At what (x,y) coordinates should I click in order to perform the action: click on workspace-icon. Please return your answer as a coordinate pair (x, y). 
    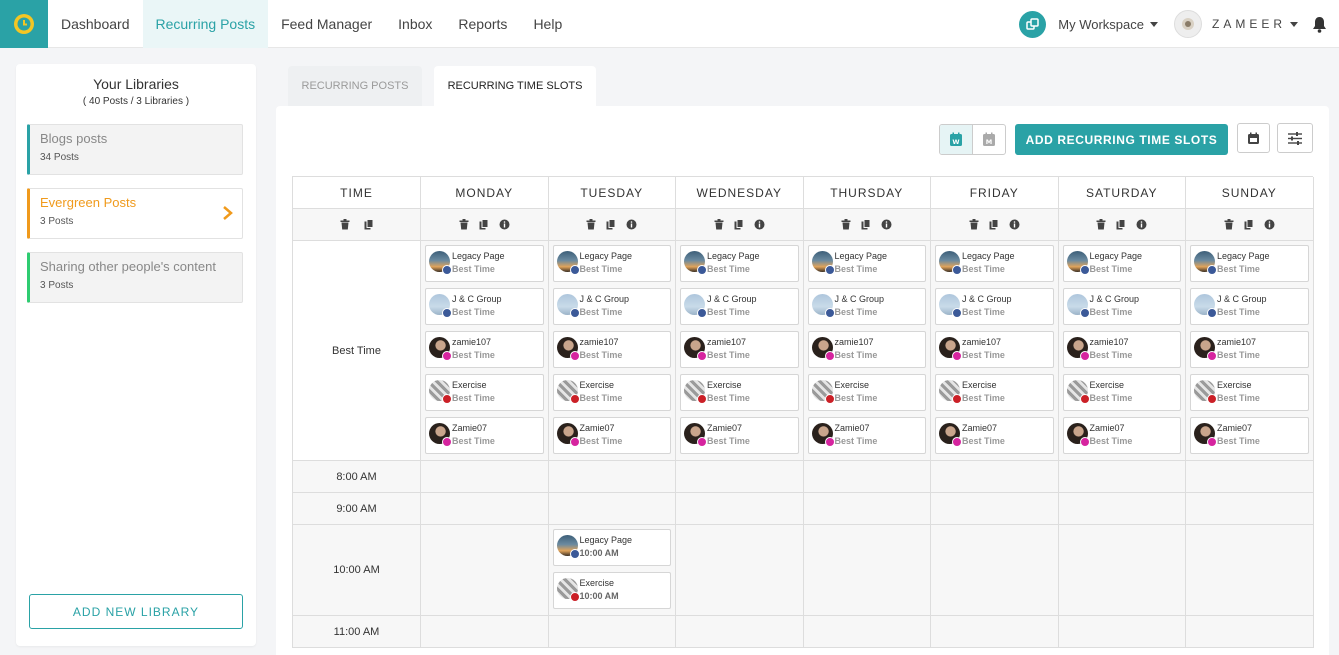
    Looking at the image, I should click on (1033, 24).